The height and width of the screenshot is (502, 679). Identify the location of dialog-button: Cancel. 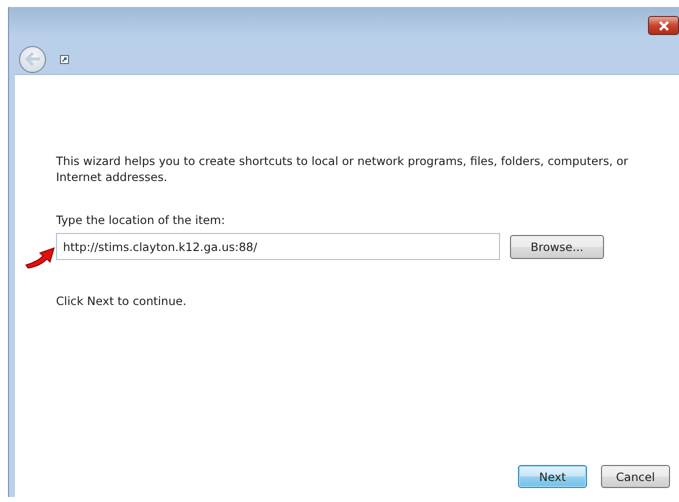
(635, 476).